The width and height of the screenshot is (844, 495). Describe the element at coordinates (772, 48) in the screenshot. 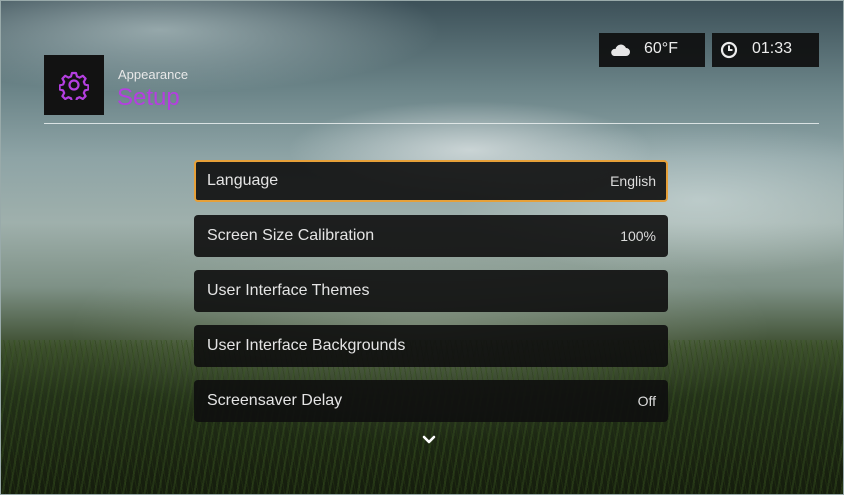

I see `clock-time: 01:33` at that location.